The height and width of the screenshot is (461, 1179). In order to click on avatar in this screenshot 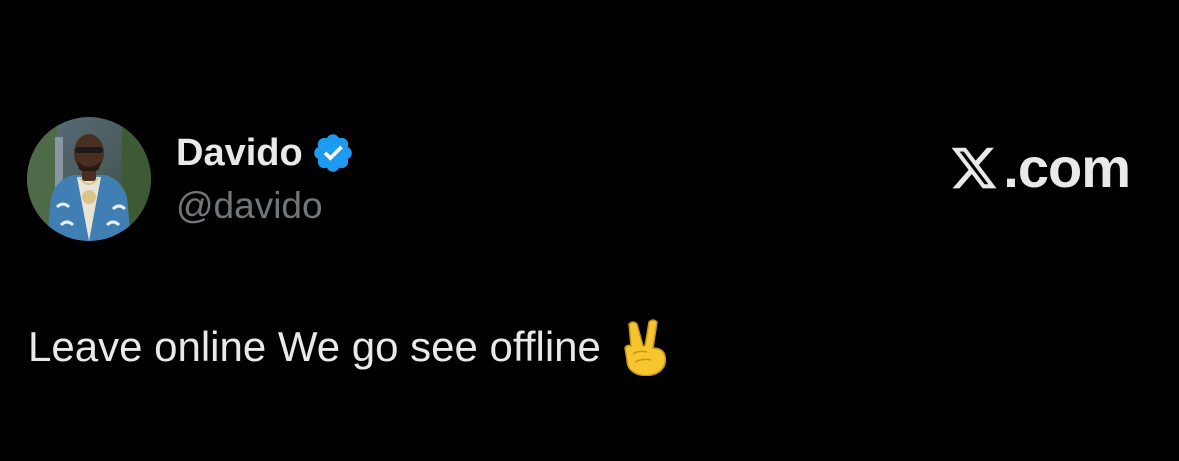, I will do `click(89, 179)`.